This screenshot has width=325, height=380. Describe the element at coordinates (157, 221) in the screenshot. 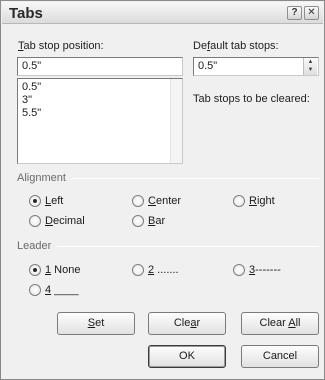

I see `radio-label: Bar` at that location.